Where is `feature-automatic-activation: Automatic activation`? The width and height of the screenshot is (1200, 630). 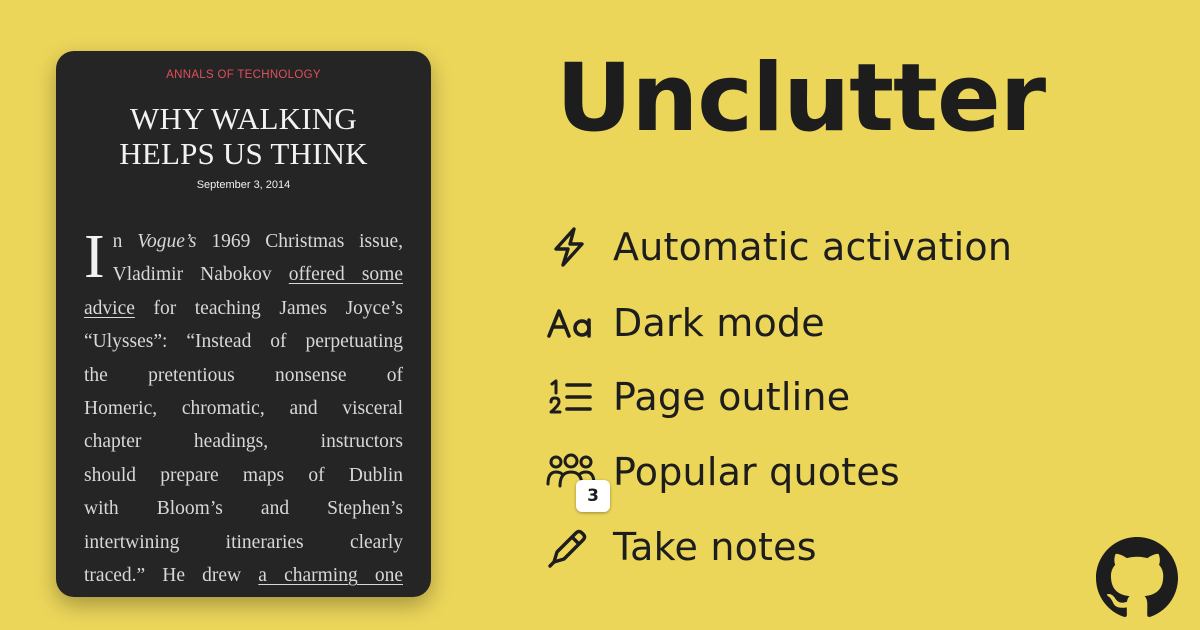 feature-automatic-activation: Automatic activation is located at coordinates (779, 247).